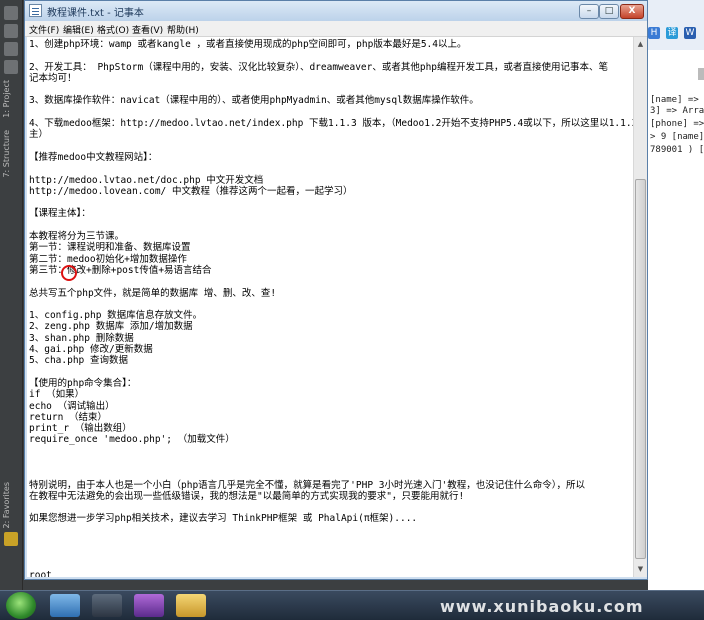 This screenshot has width=704, height=620. I want to click on text-line: 【课程主体】：, so click(60, 214).